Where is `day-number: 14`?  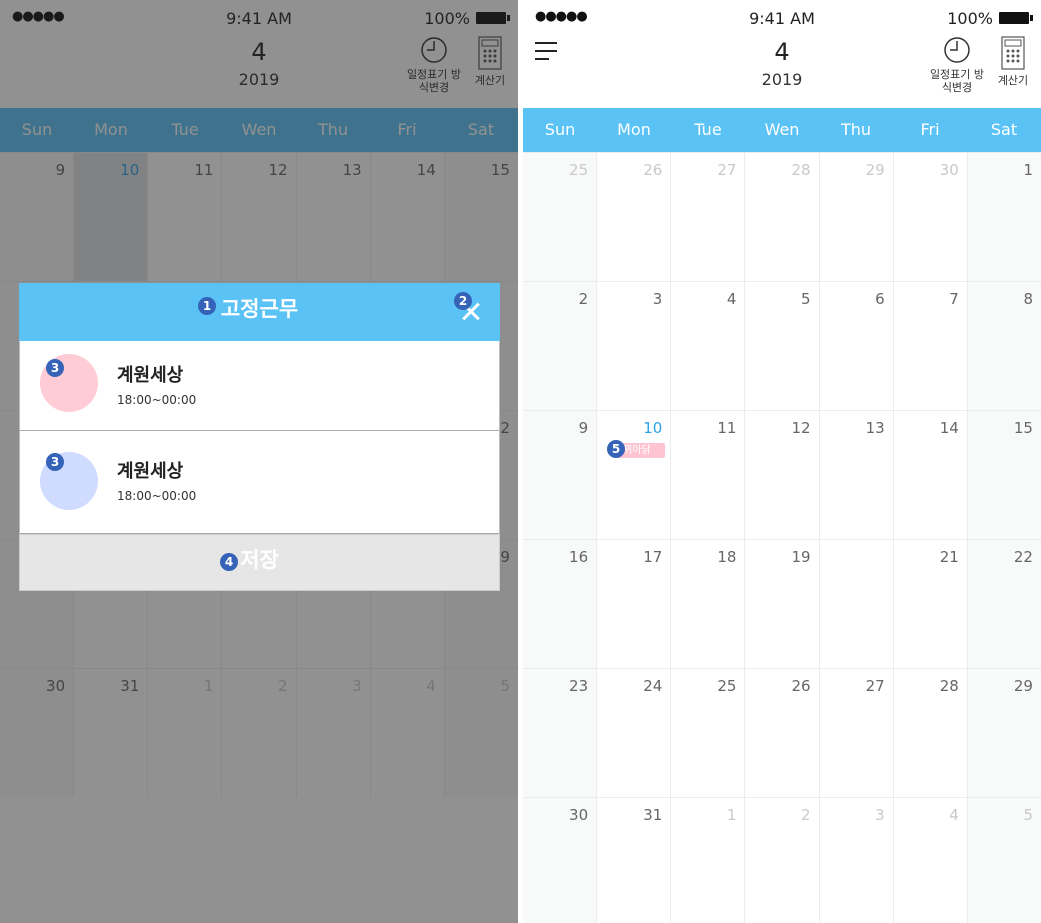 day-number: 14 is located at coordinates (949, 428).